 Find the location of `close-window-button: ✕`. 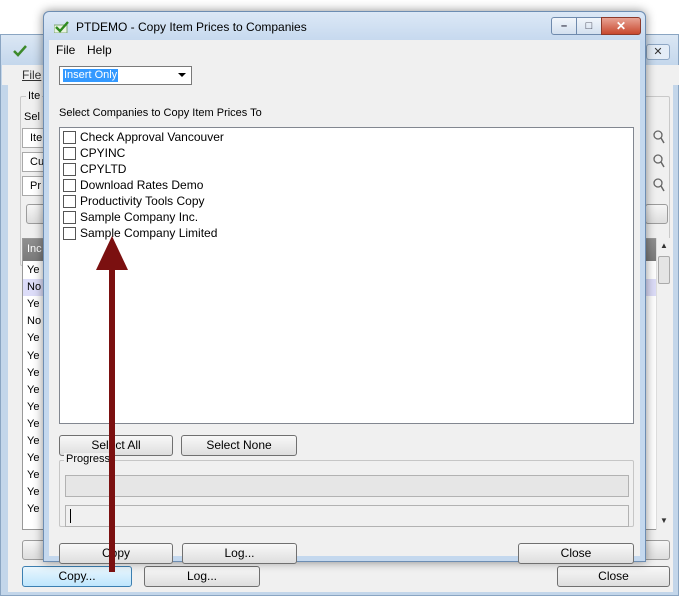

close-window-button: ✕ is located at coordinates (621, 26).